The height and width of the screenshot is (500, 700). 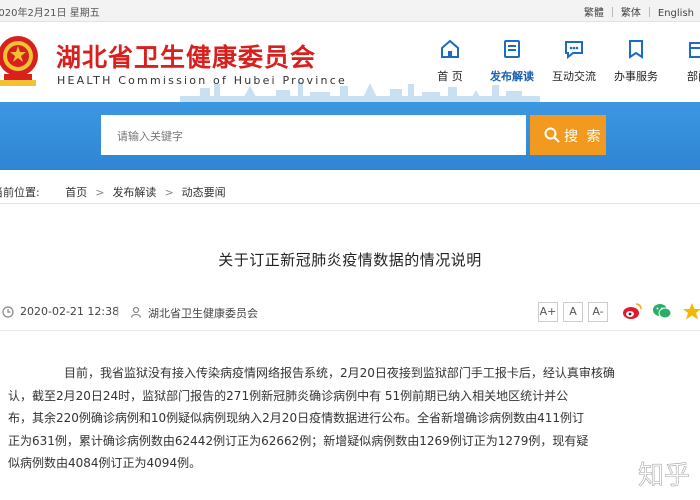 I want to click on lang-english-link: English, so click(x=676, y=13).